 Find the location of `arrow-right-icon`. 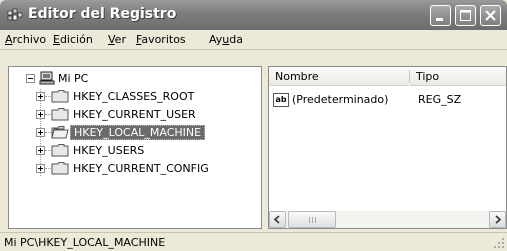

arrow-right-icon is located at coordinates (498, 219).